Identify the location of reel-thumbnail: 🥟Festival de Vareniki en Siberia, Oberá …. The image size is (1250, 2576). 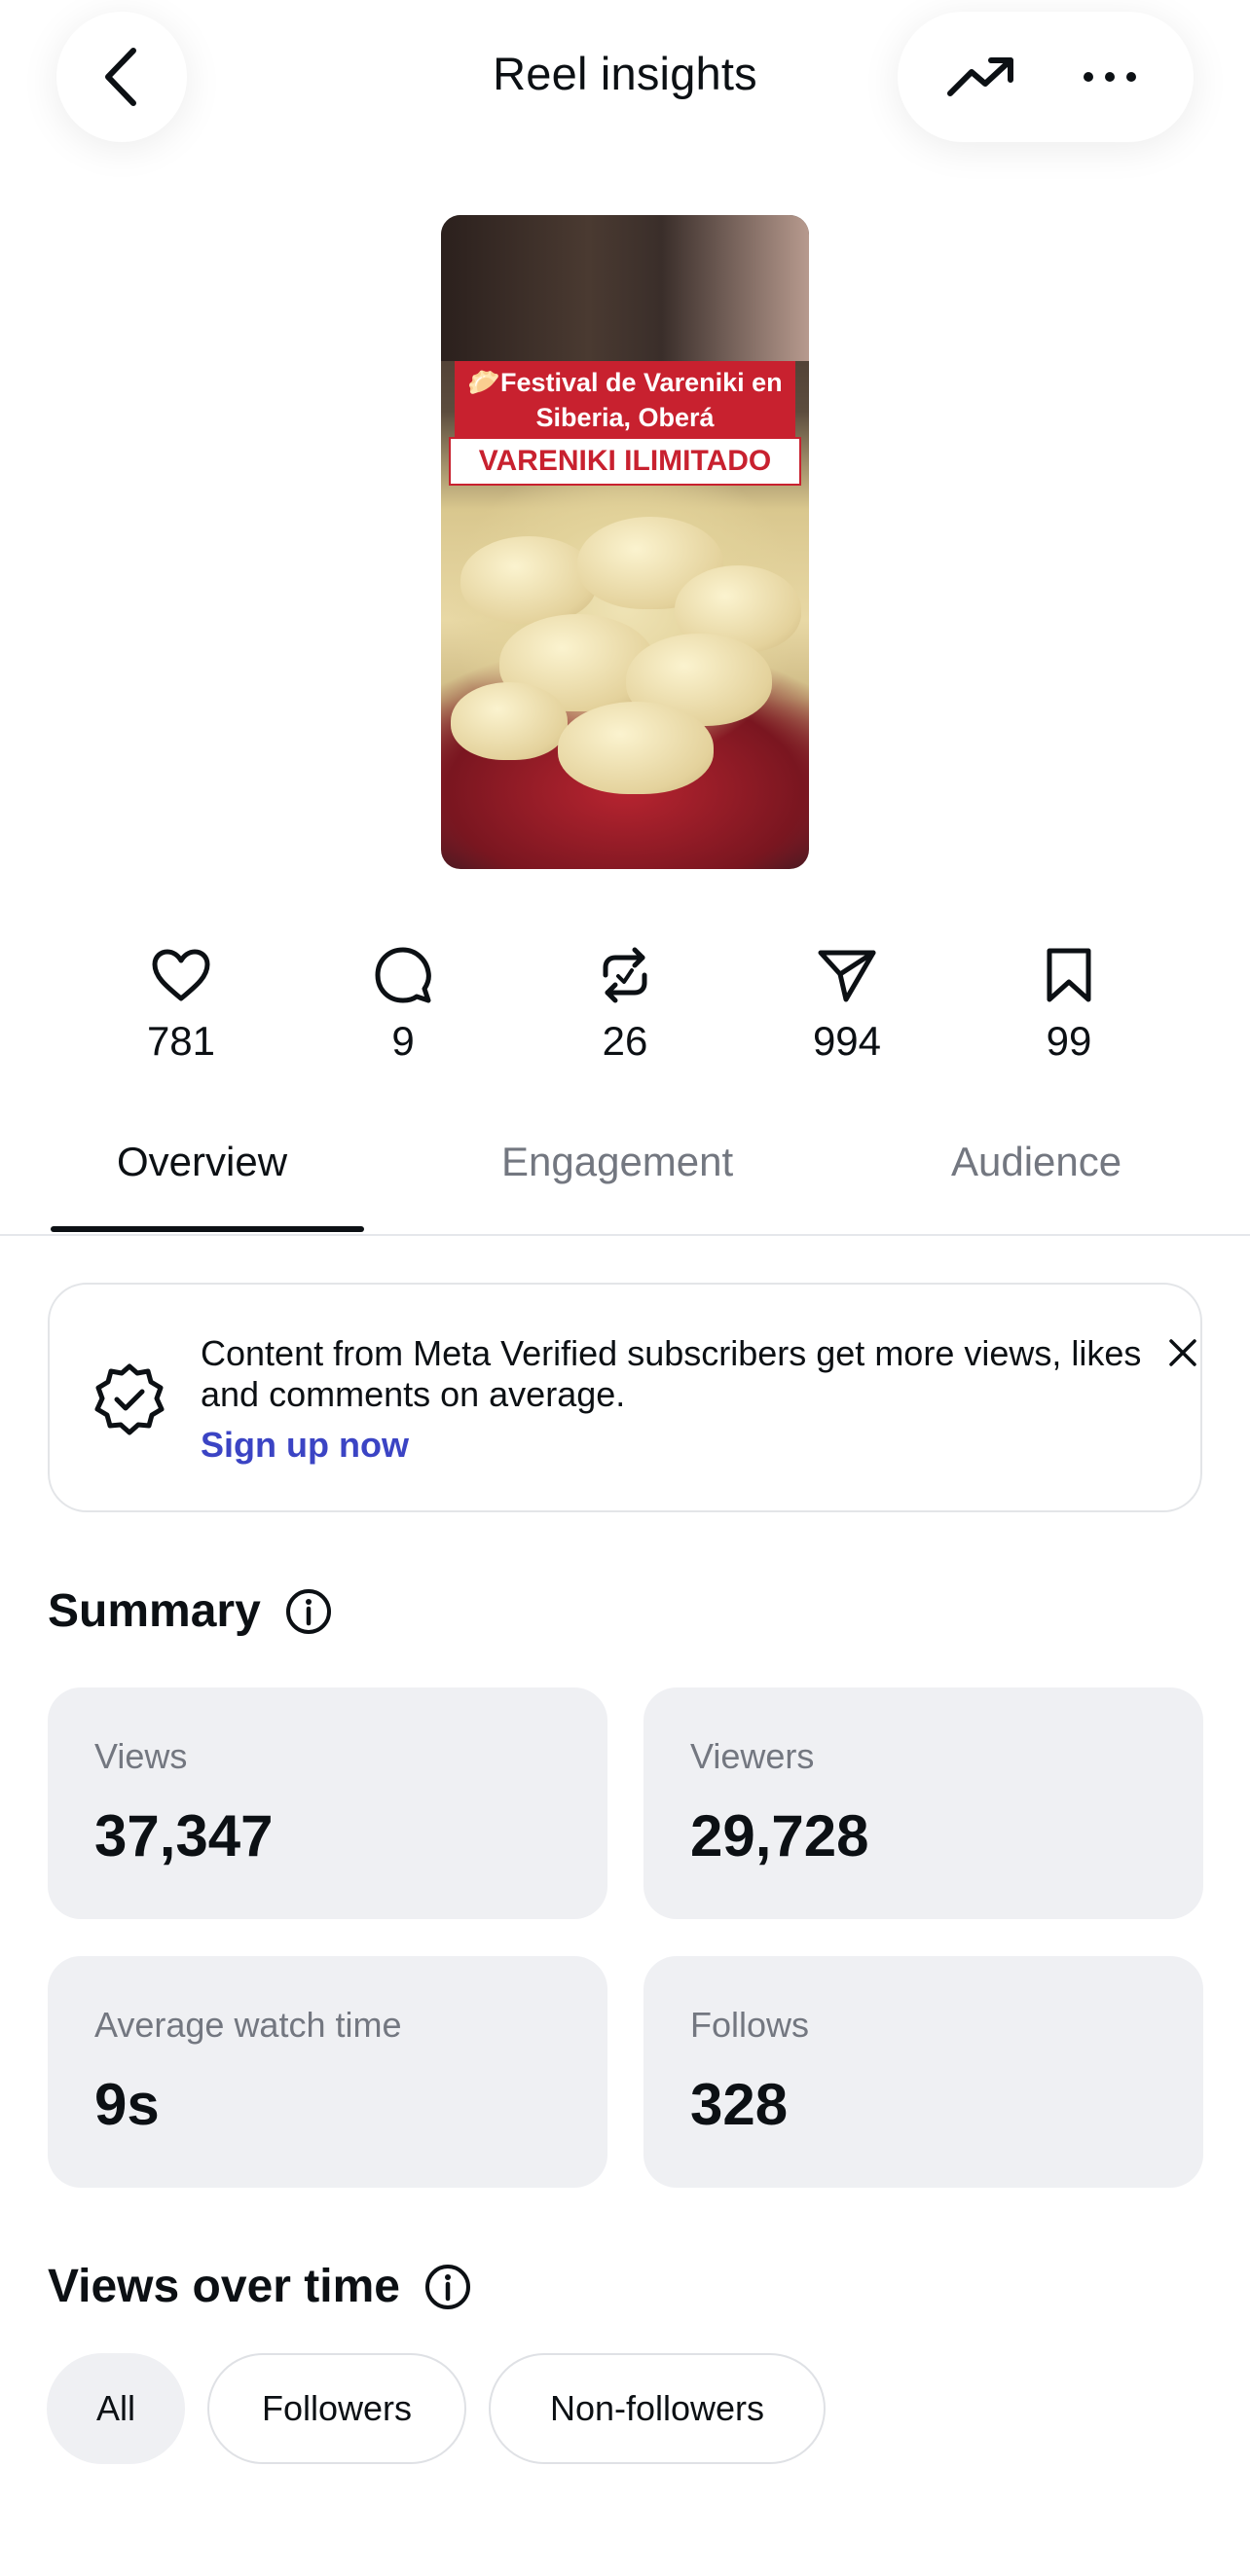
(625, 542).